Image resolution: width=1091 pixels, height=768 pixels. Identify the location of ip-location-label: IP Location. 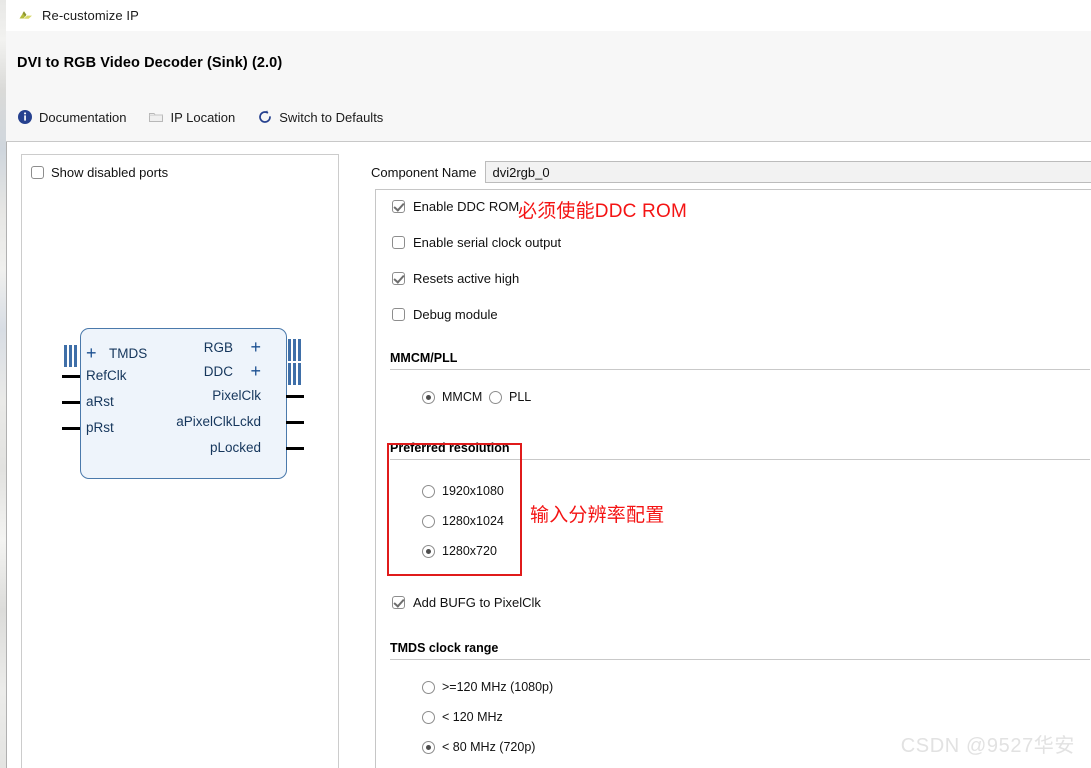
(203, 117).